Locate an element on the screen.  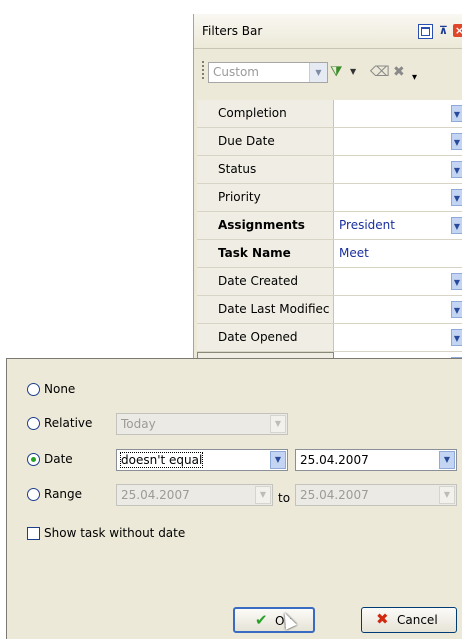
radio-range-label: Range is located at coordinates (63, 494).